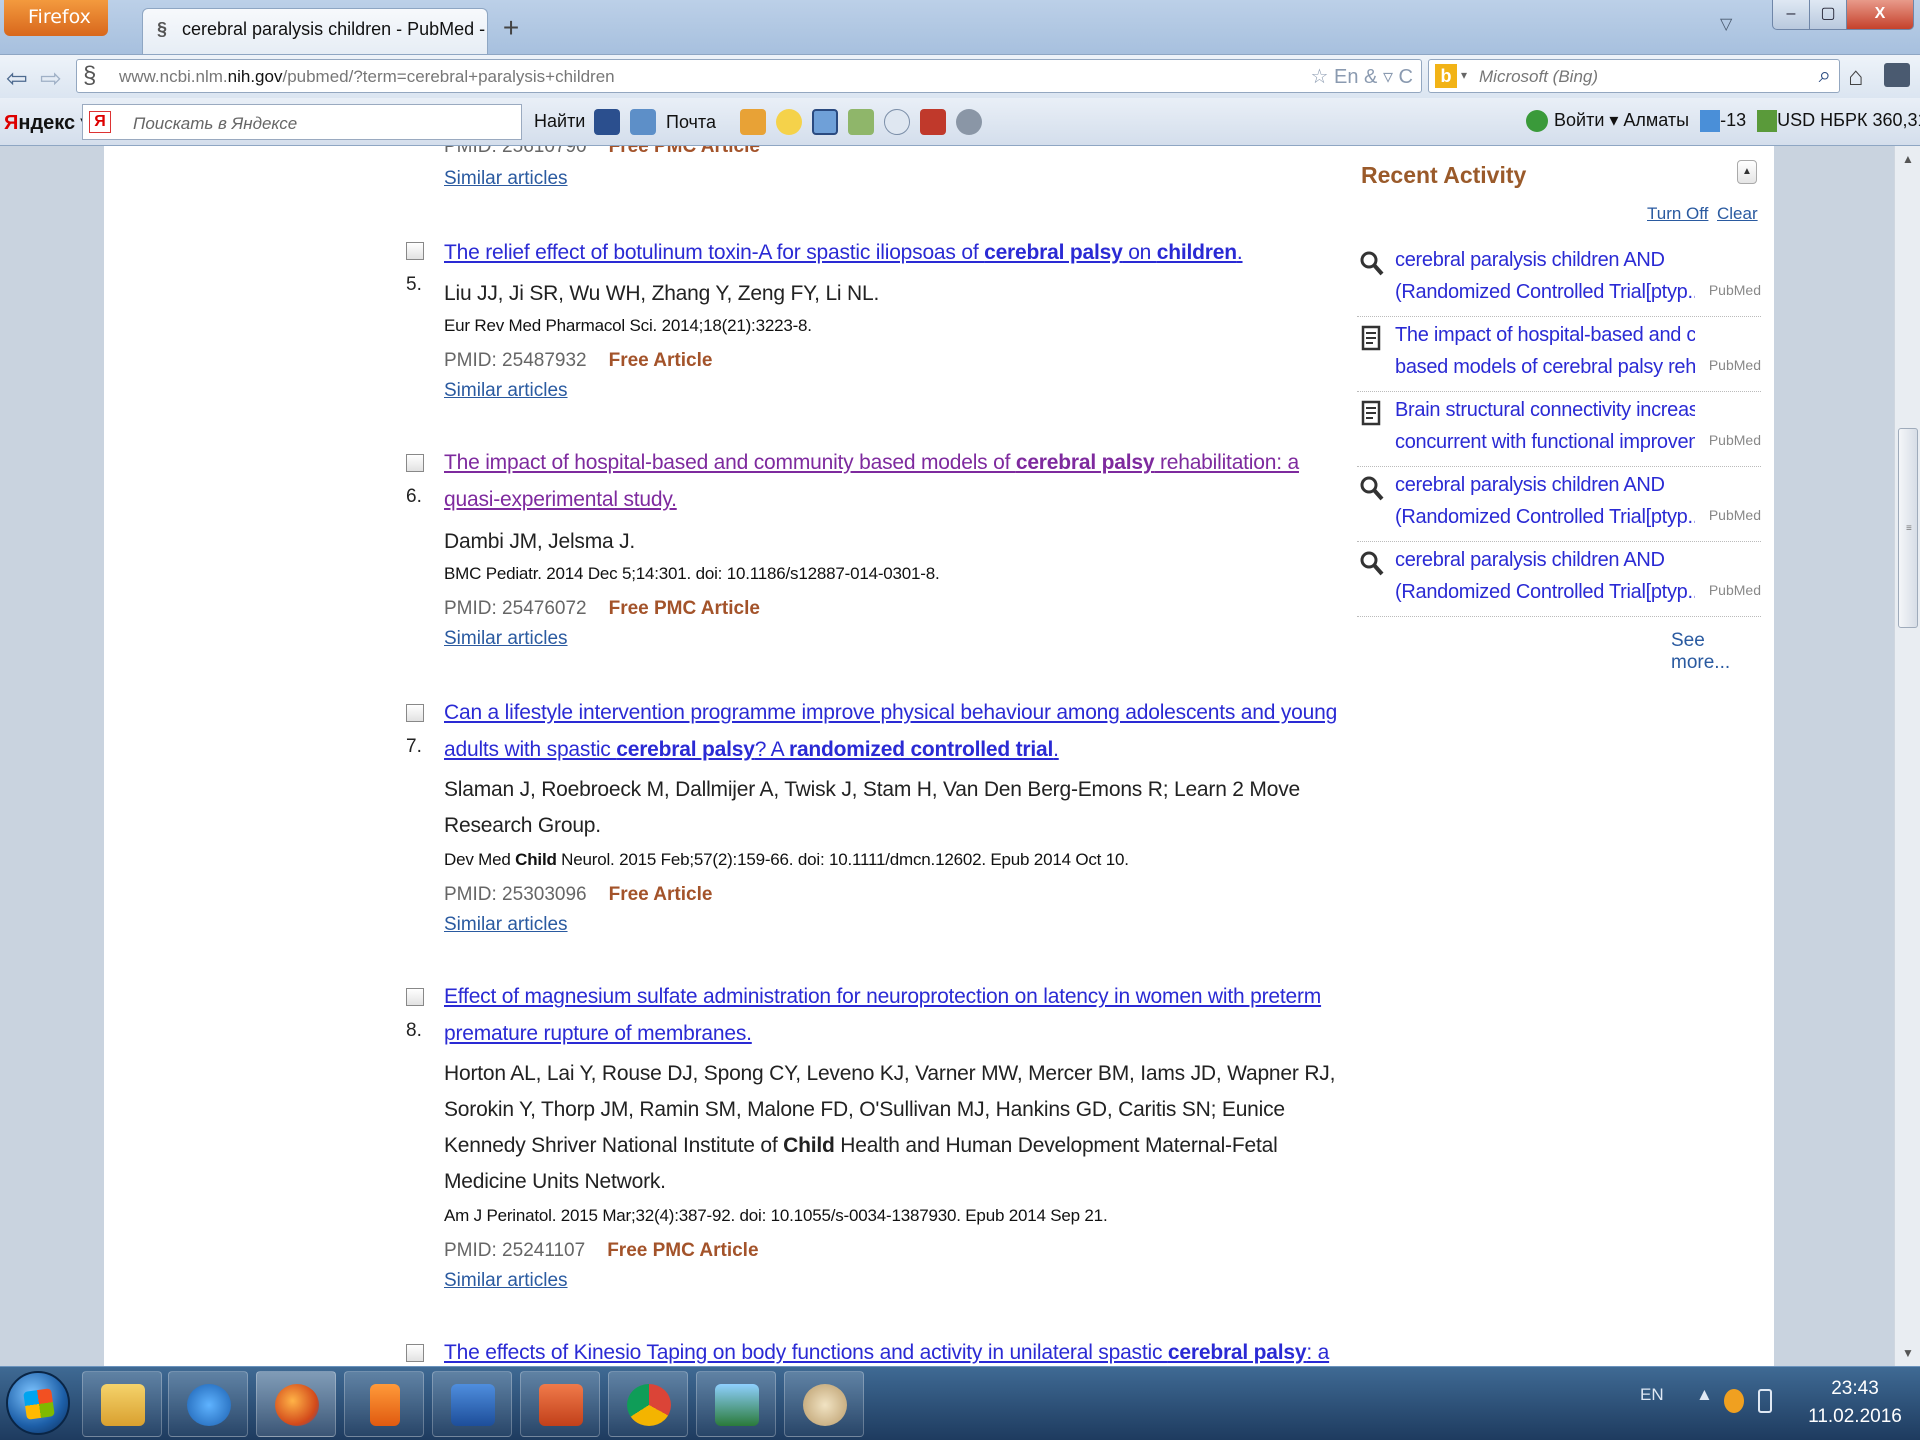 This screenshot has height=1440, width=1920. What do you see at coordinates (1579, 120) in the screenshot?
I see `login-label: Войти` at bounding box center [1579, 120].